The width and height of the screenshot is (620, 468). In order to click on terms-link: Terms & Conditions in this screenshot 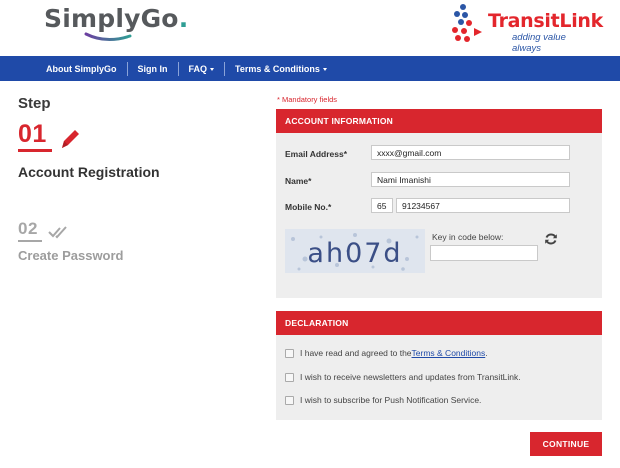, I will do `click(449, 353)`.